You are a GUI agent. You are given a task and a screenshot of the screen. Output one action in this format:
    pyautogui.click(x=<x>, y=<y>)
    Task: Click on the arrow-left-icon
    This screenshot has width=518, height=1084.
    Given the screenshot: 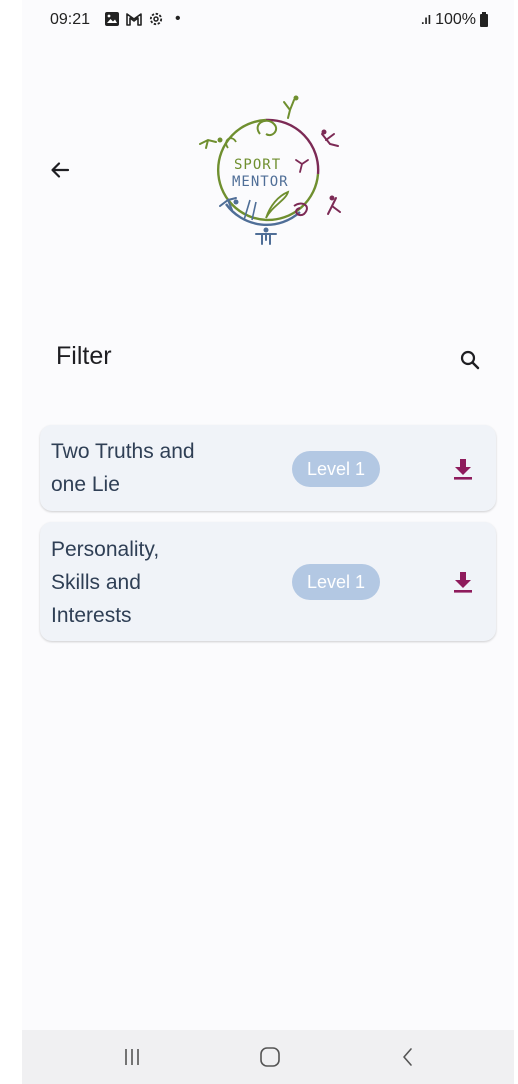 What is the action you would take?
    pyautogui.click(x=60, y=170)
    